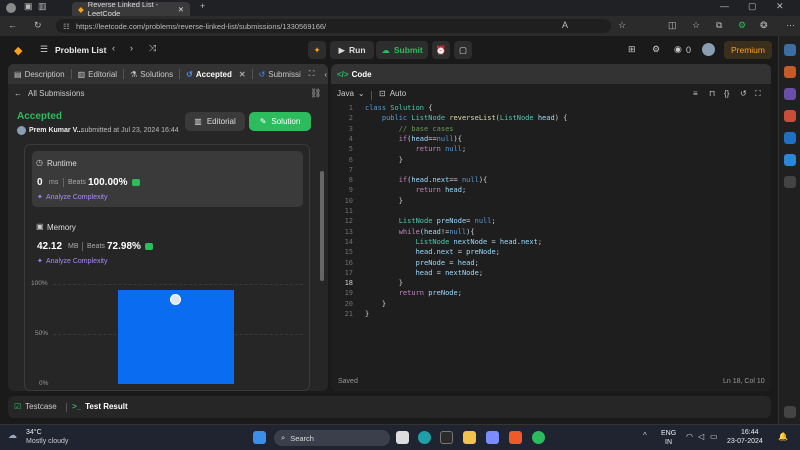 The height and width of the screenshot is (450, 800). Describe the element at coordinates (39, 74) in the screenshot. I see `tab-description: ▤ Description` at that location.